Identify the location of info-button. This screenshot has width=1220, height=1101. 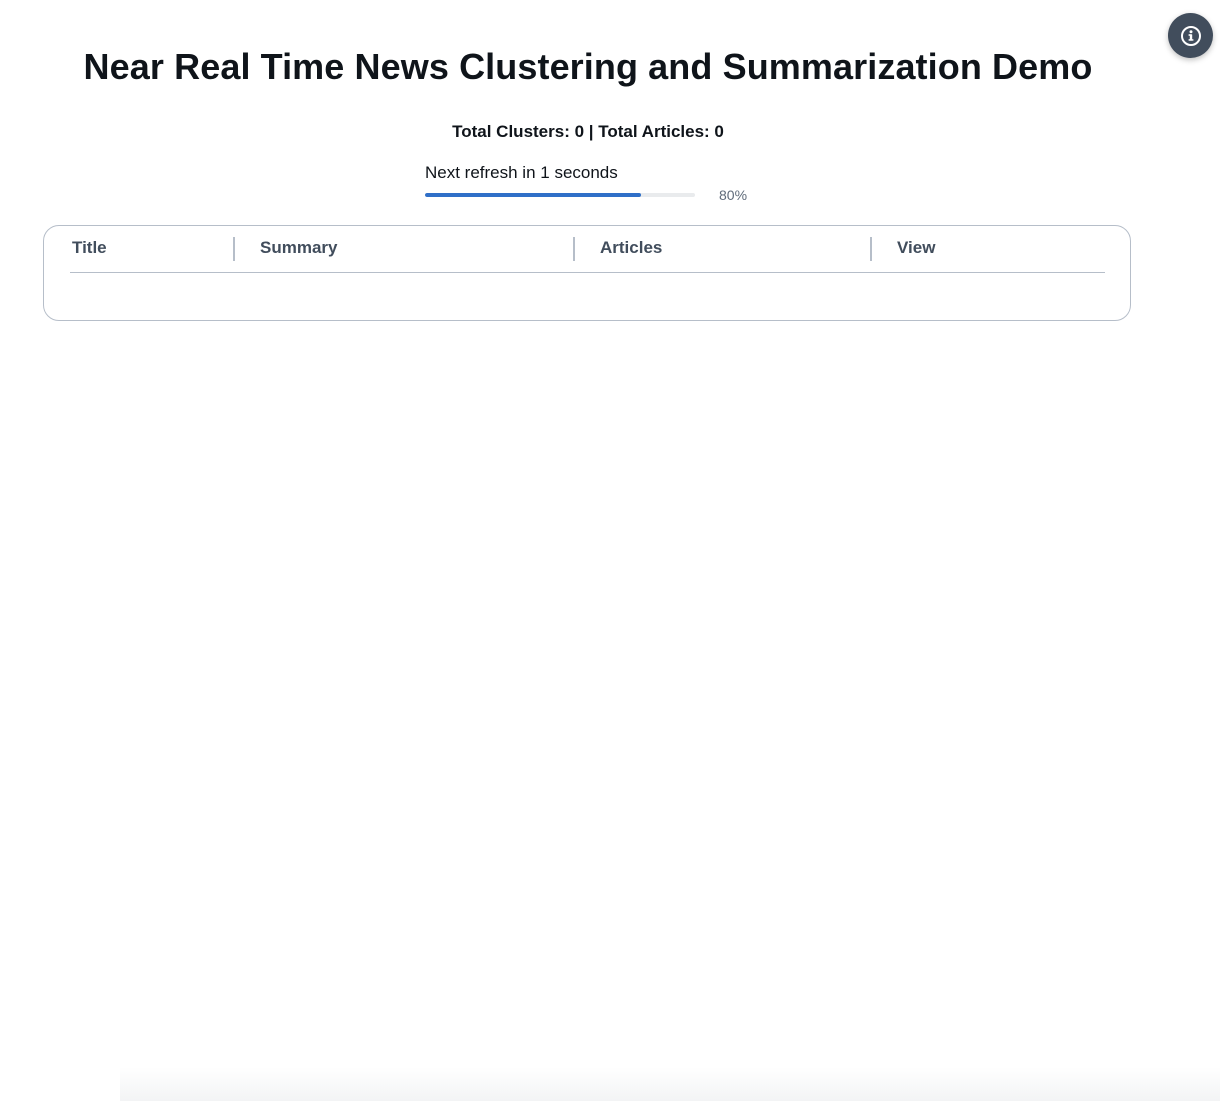
(1190, 35).